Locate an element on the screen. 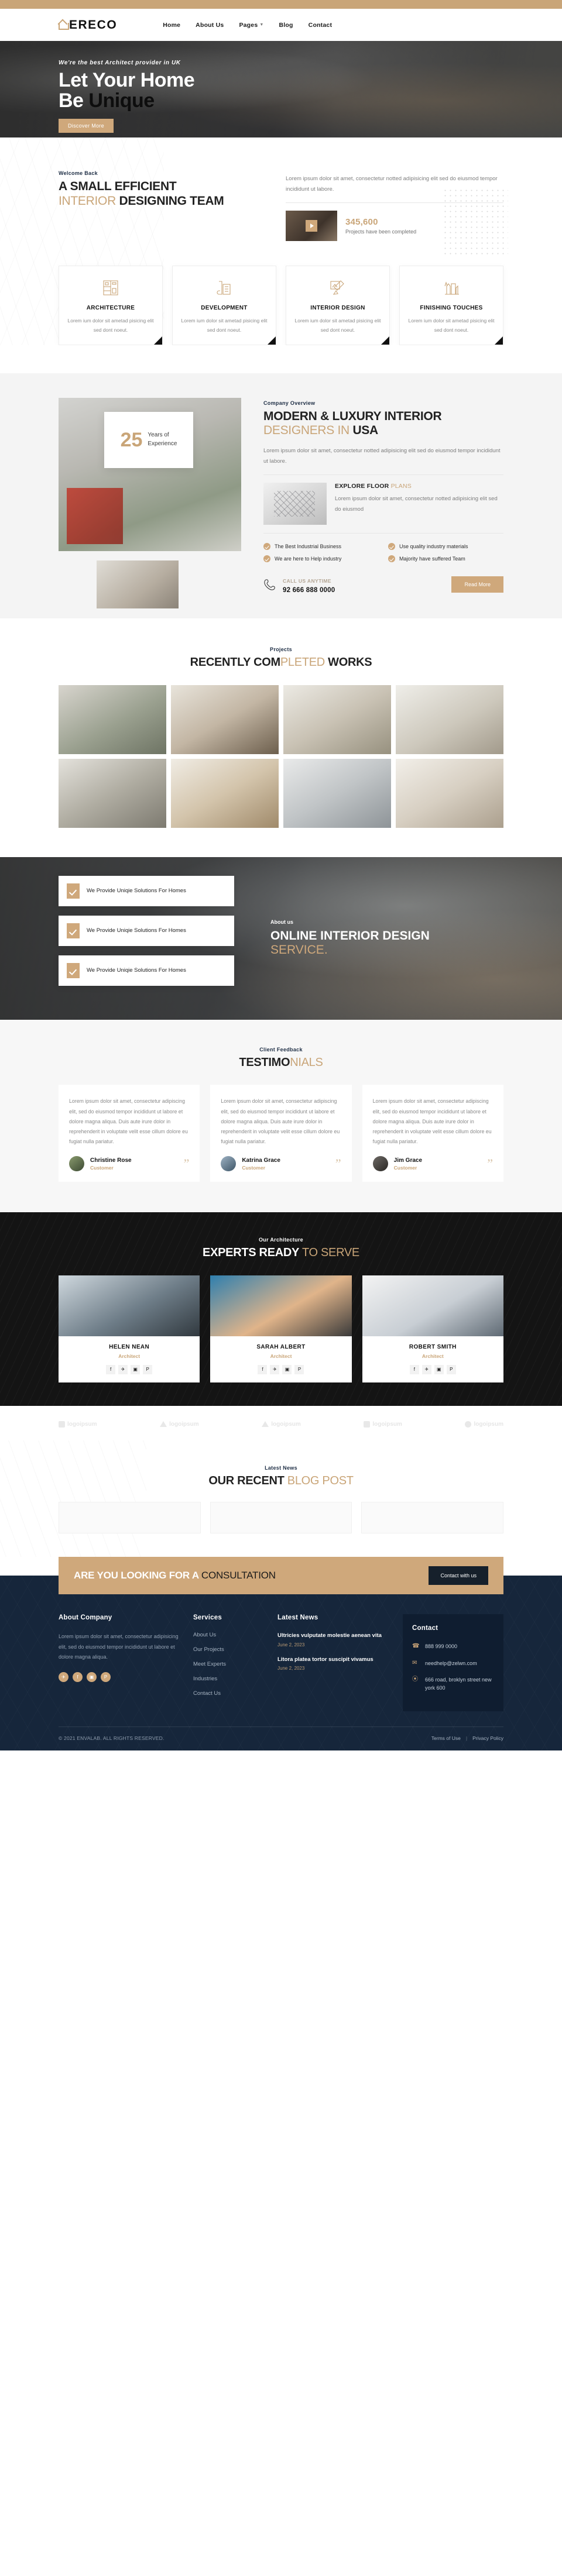  testimonials-section-head: Client Feedback TESTIMONIALS is located at coordinates (281, 1058).